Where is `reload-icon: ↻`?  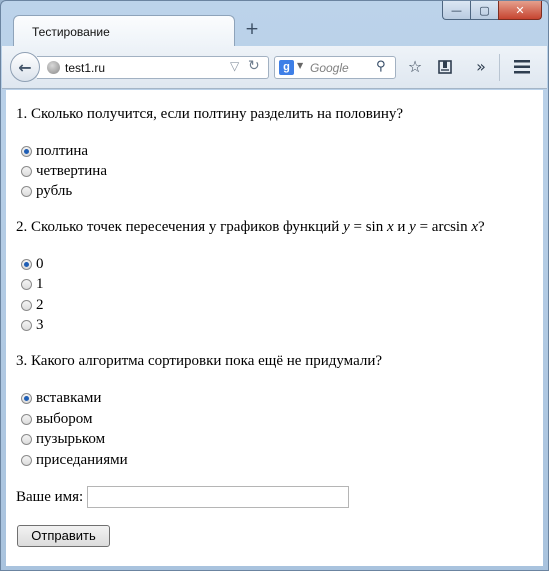
reload-icon: ↻ is located at coordinates (254, 66).